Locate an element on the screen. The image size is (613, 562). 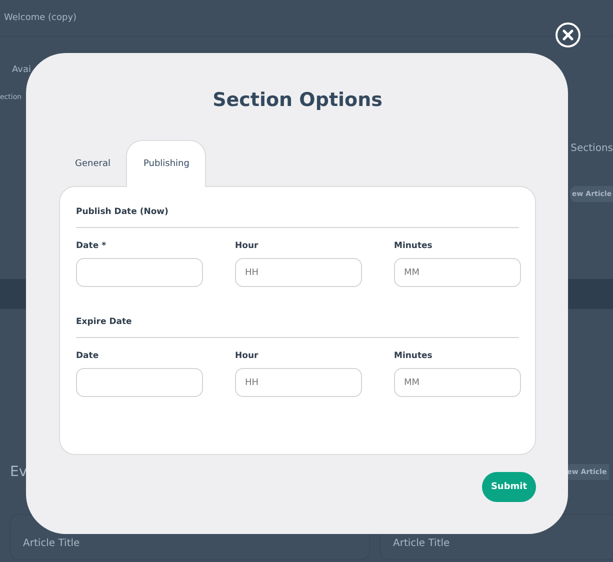
submit-button: Submit is located at coordinates (509, 487).